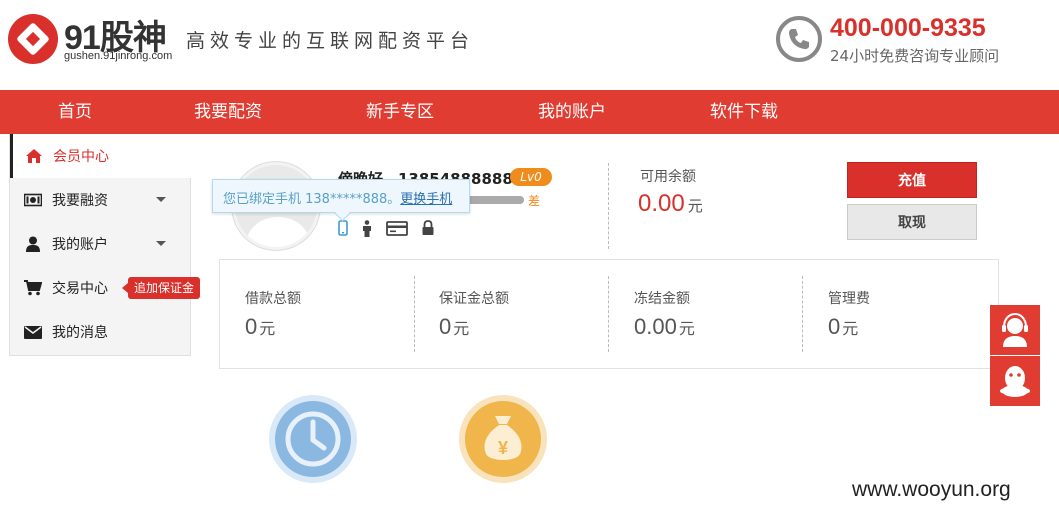 This screenshot has height=518, width=1059. Describe the element at coordinates (511, 314) in the screenshot. I see `stat-margin-total: 保证金总额 0元` at that location.